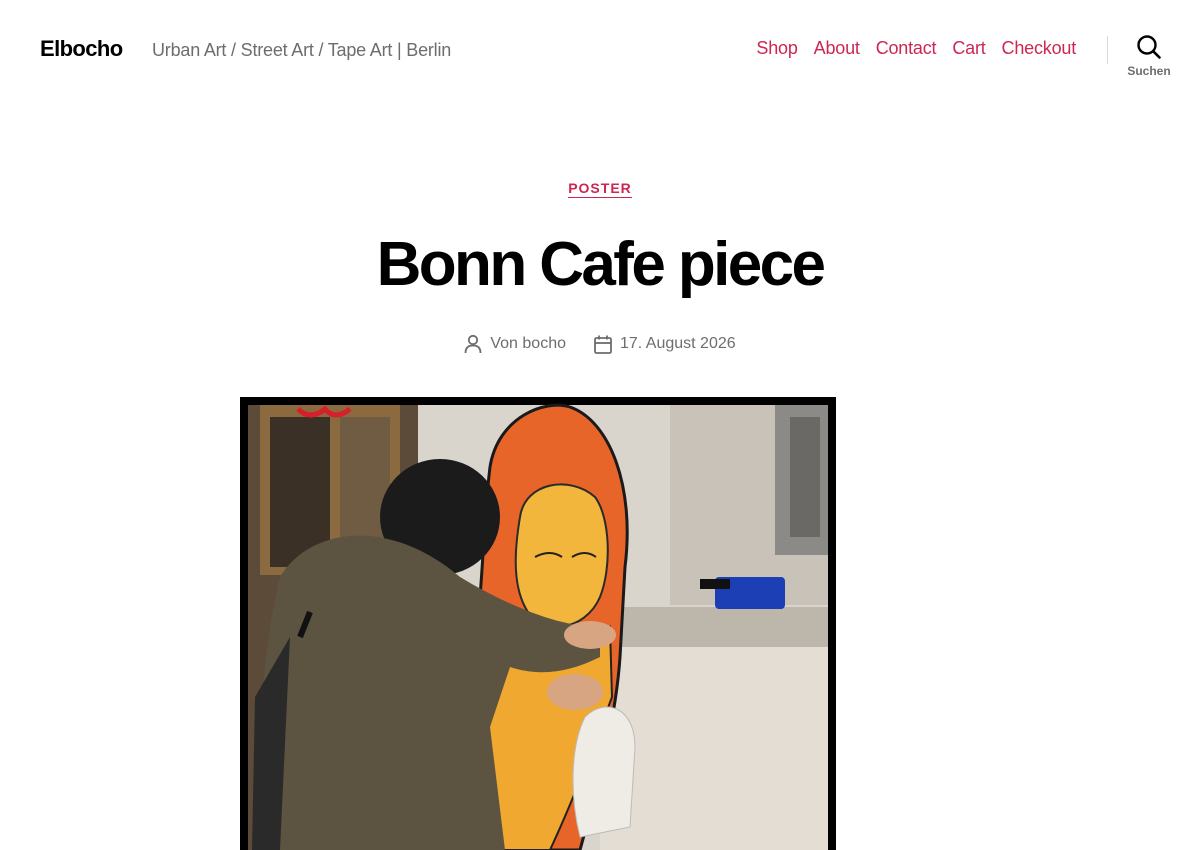  Describe the element at coordinates (678, 344) in the screenshot. I see `post-date-link: 17. August 2026` at that location.